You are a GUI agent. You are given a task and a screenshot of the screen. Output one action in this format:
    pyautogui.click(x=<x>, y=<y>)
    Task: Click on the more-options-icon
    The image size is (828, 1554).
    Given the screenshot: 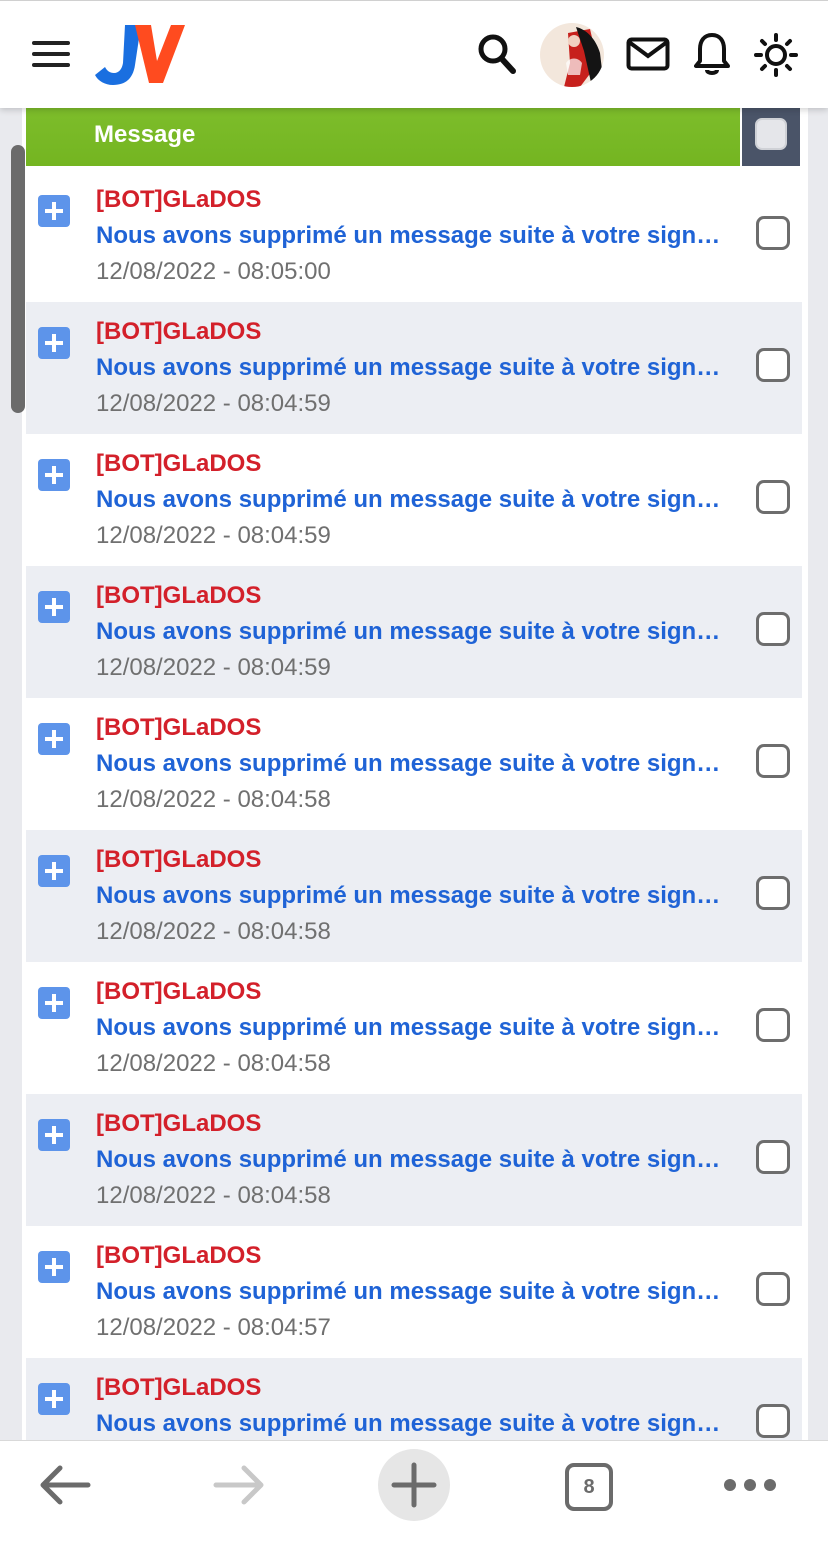 What is the action you would take?
    pyautogui.click(x=750, y=1485)
    